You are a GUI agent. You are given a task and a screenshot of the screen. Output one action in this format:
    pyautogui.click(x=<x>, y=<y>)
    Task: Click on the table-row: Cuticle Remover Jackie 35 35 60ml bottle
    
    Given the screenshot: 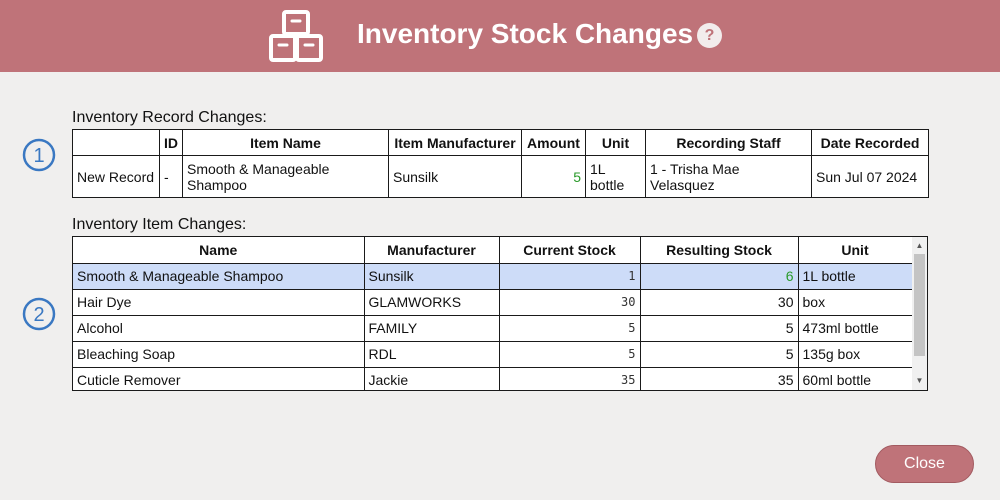 What is the action you would take?
    pyautogui.click(x=493, y=378)
    